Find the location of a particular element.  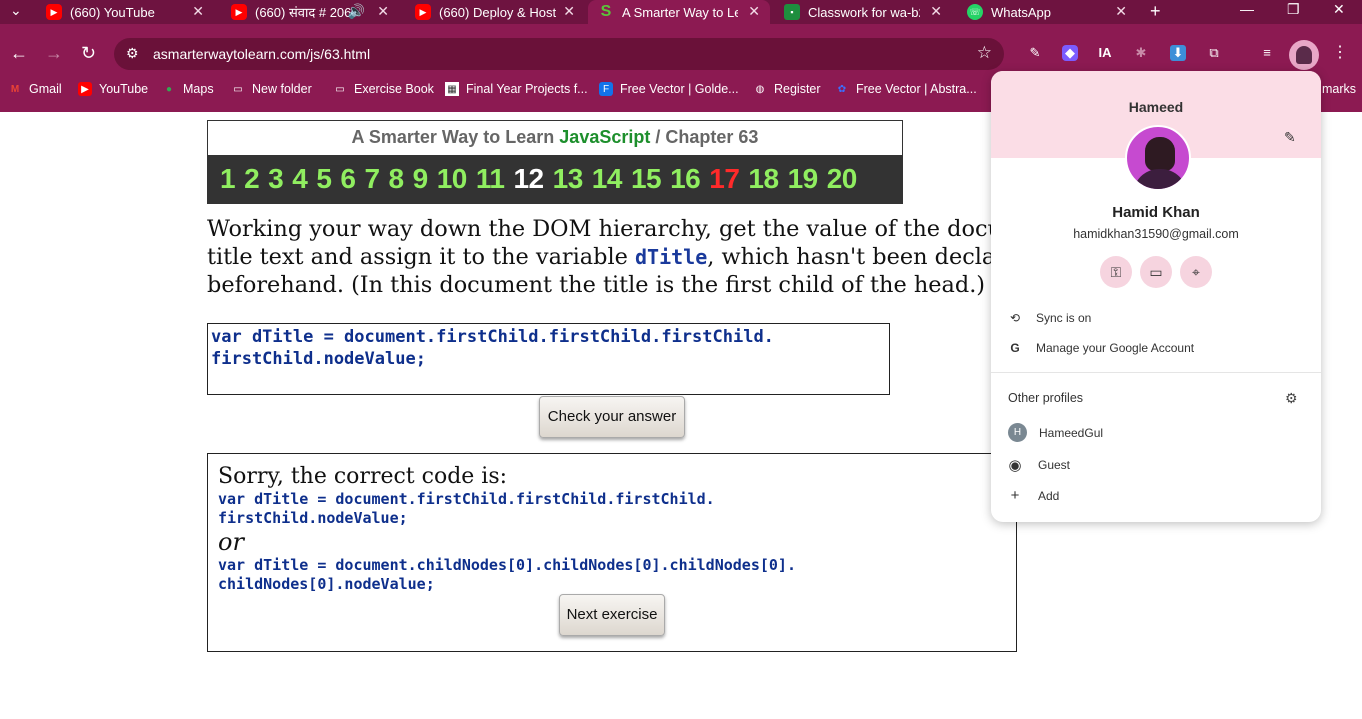

profile-item-hameedgul: H HameedGul is located at coordinates (1055, 432).